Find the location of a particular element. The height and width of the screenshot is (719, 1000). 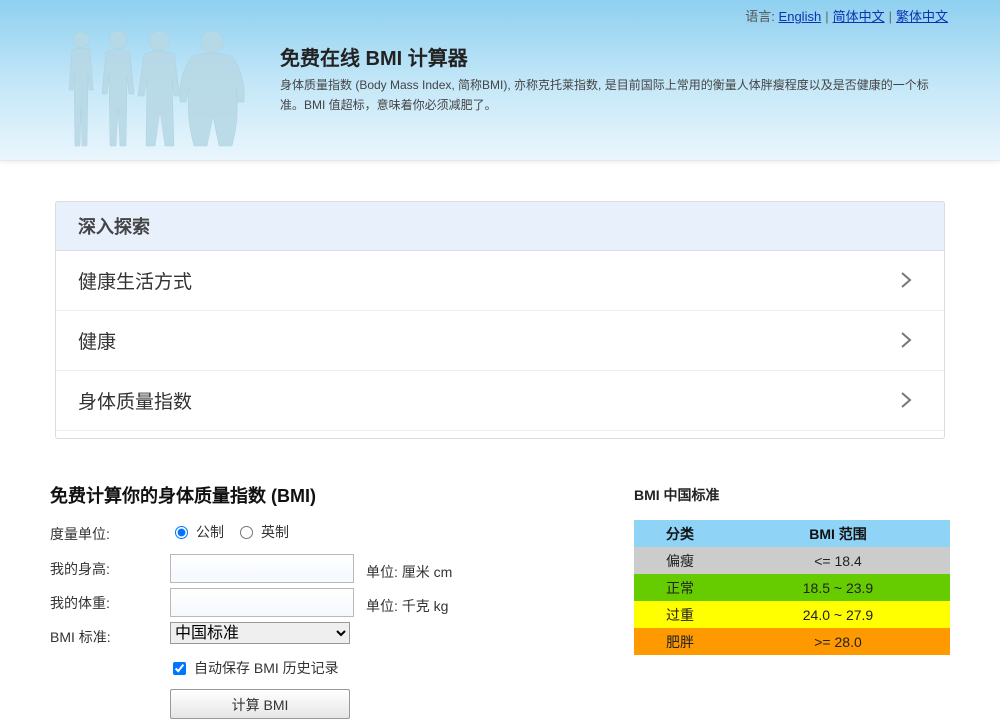

standard-table-title: BMI 中国标准 is located at coordinates (677, 495).